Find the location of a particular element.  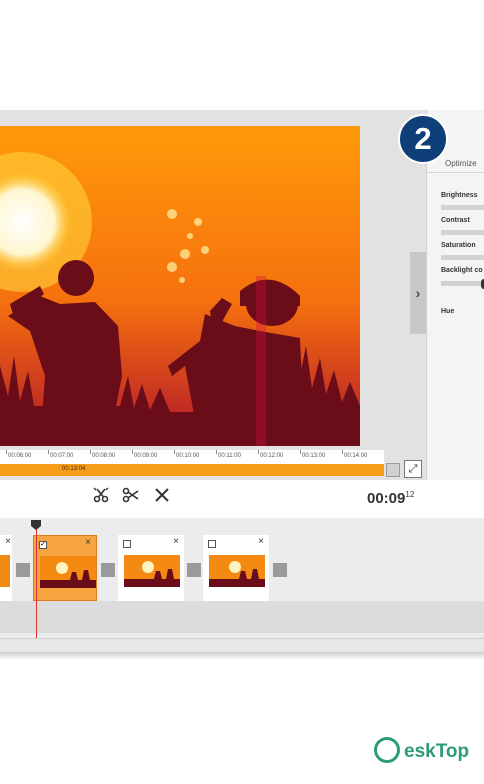

edit-toolbar: 00:0912 is located at coordinates (242, 499).